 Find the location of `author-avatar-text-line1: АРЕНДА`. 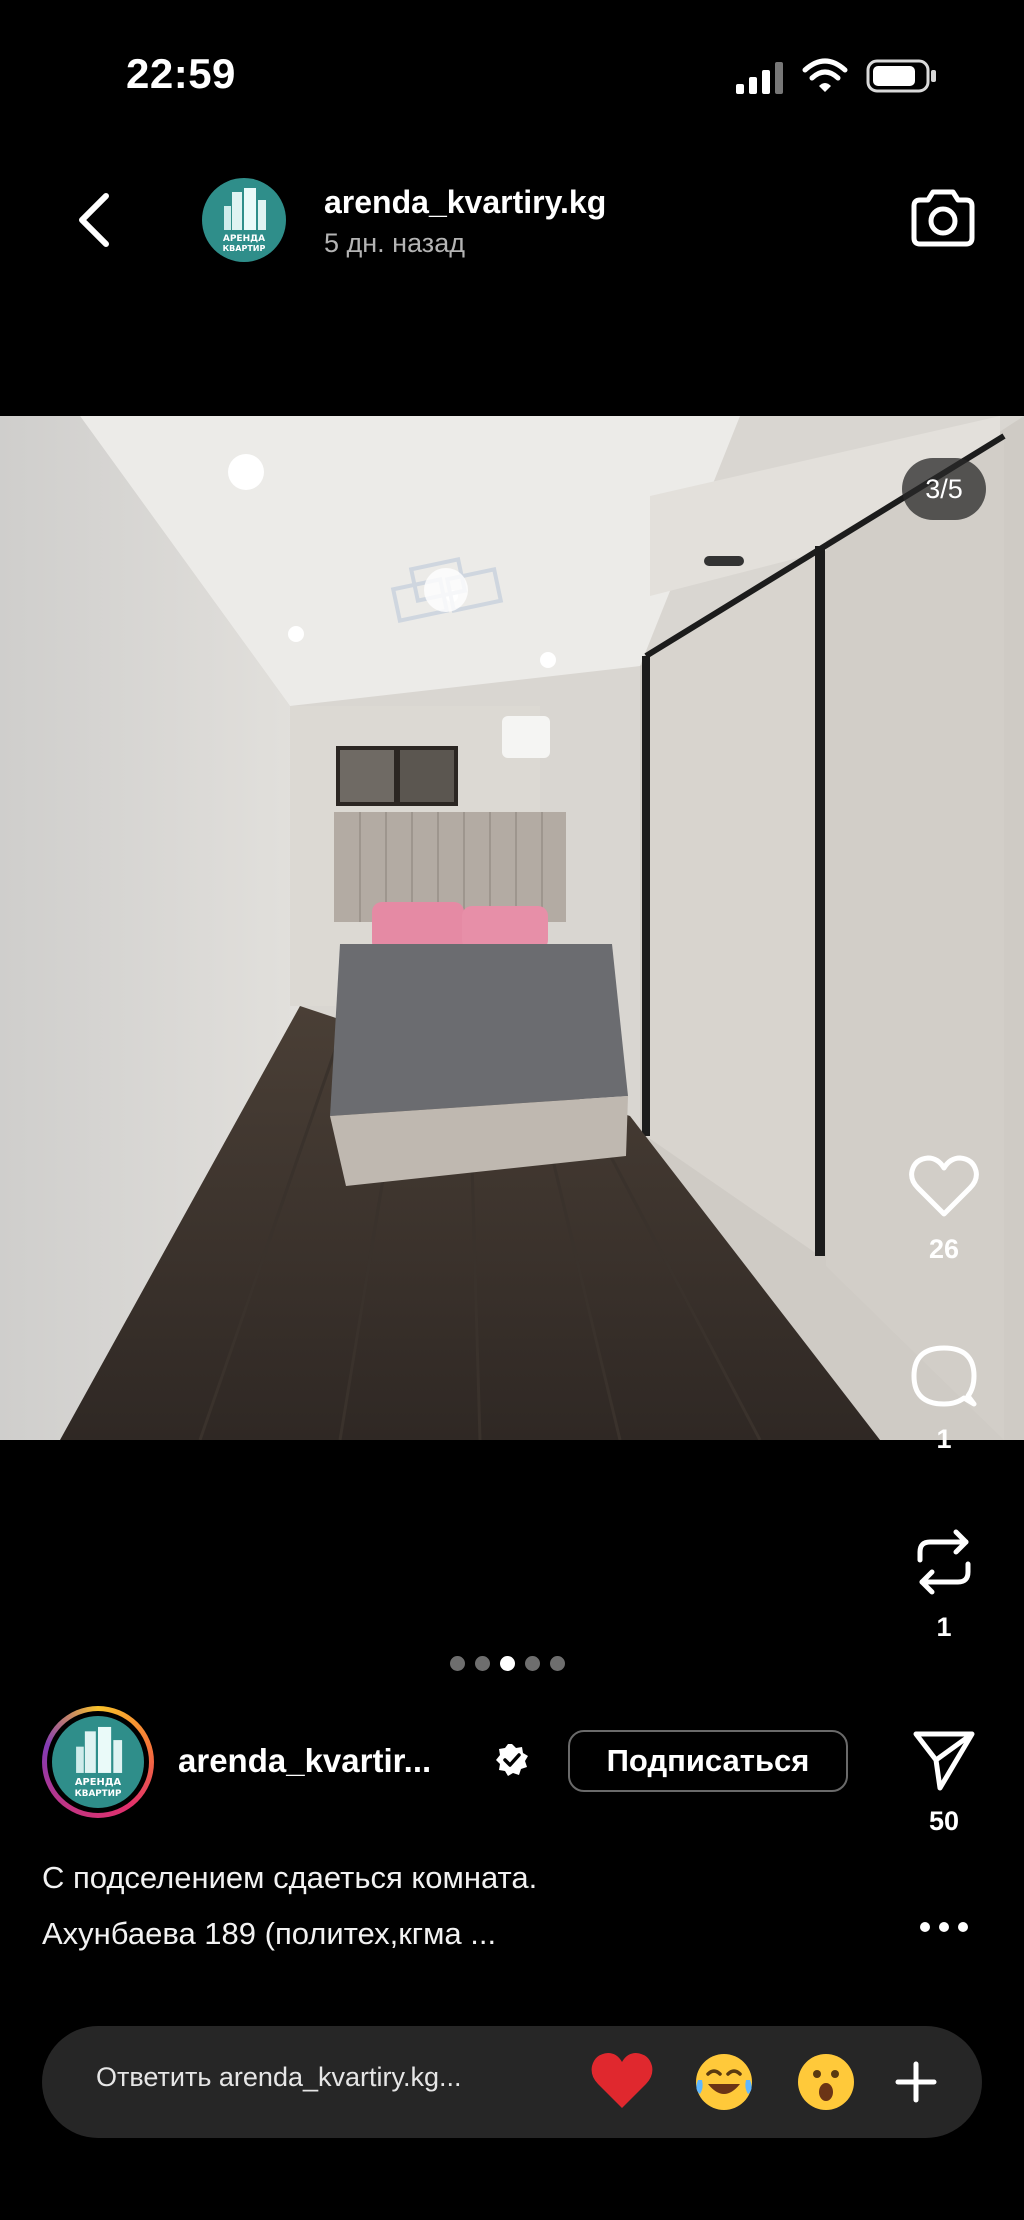

author-avatar-text-line1: АРЕНДА is located at coordinates (98, 1782).